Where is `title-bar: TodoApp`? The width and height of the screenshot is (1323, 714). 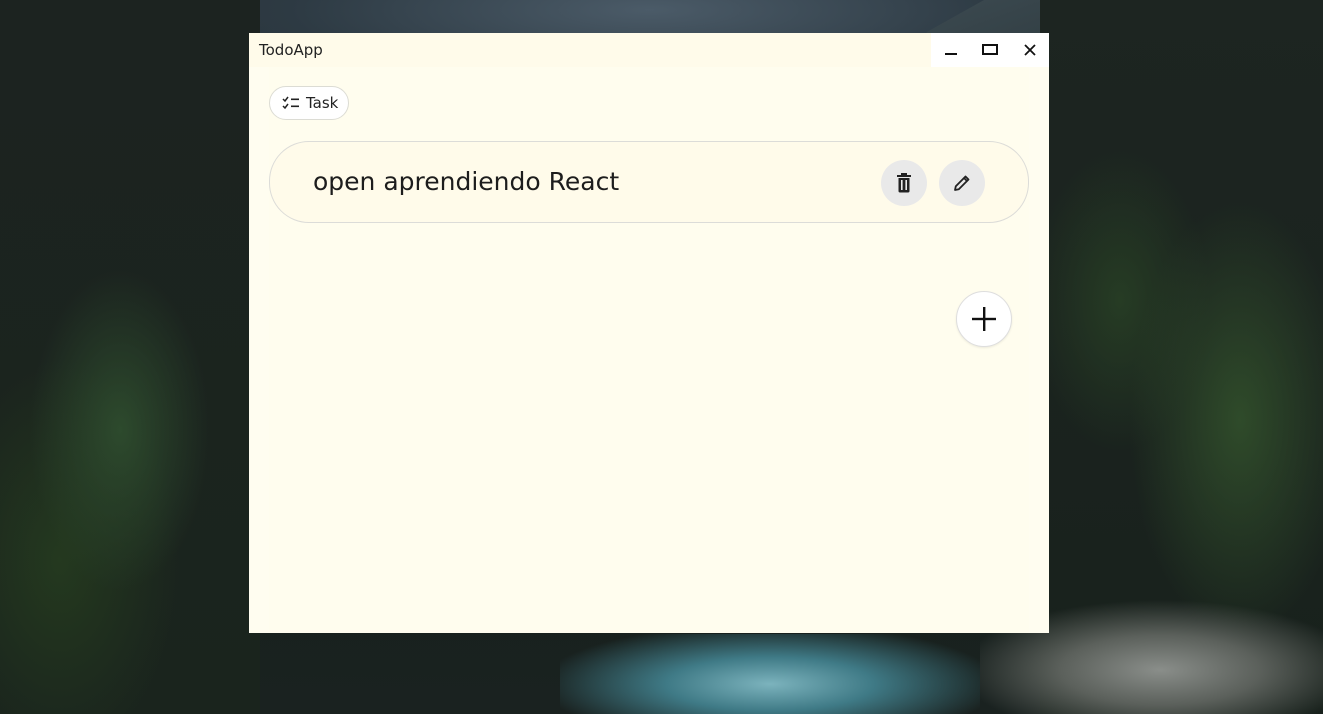
title-bar: TodoApp is located at coordinates (649, 50).